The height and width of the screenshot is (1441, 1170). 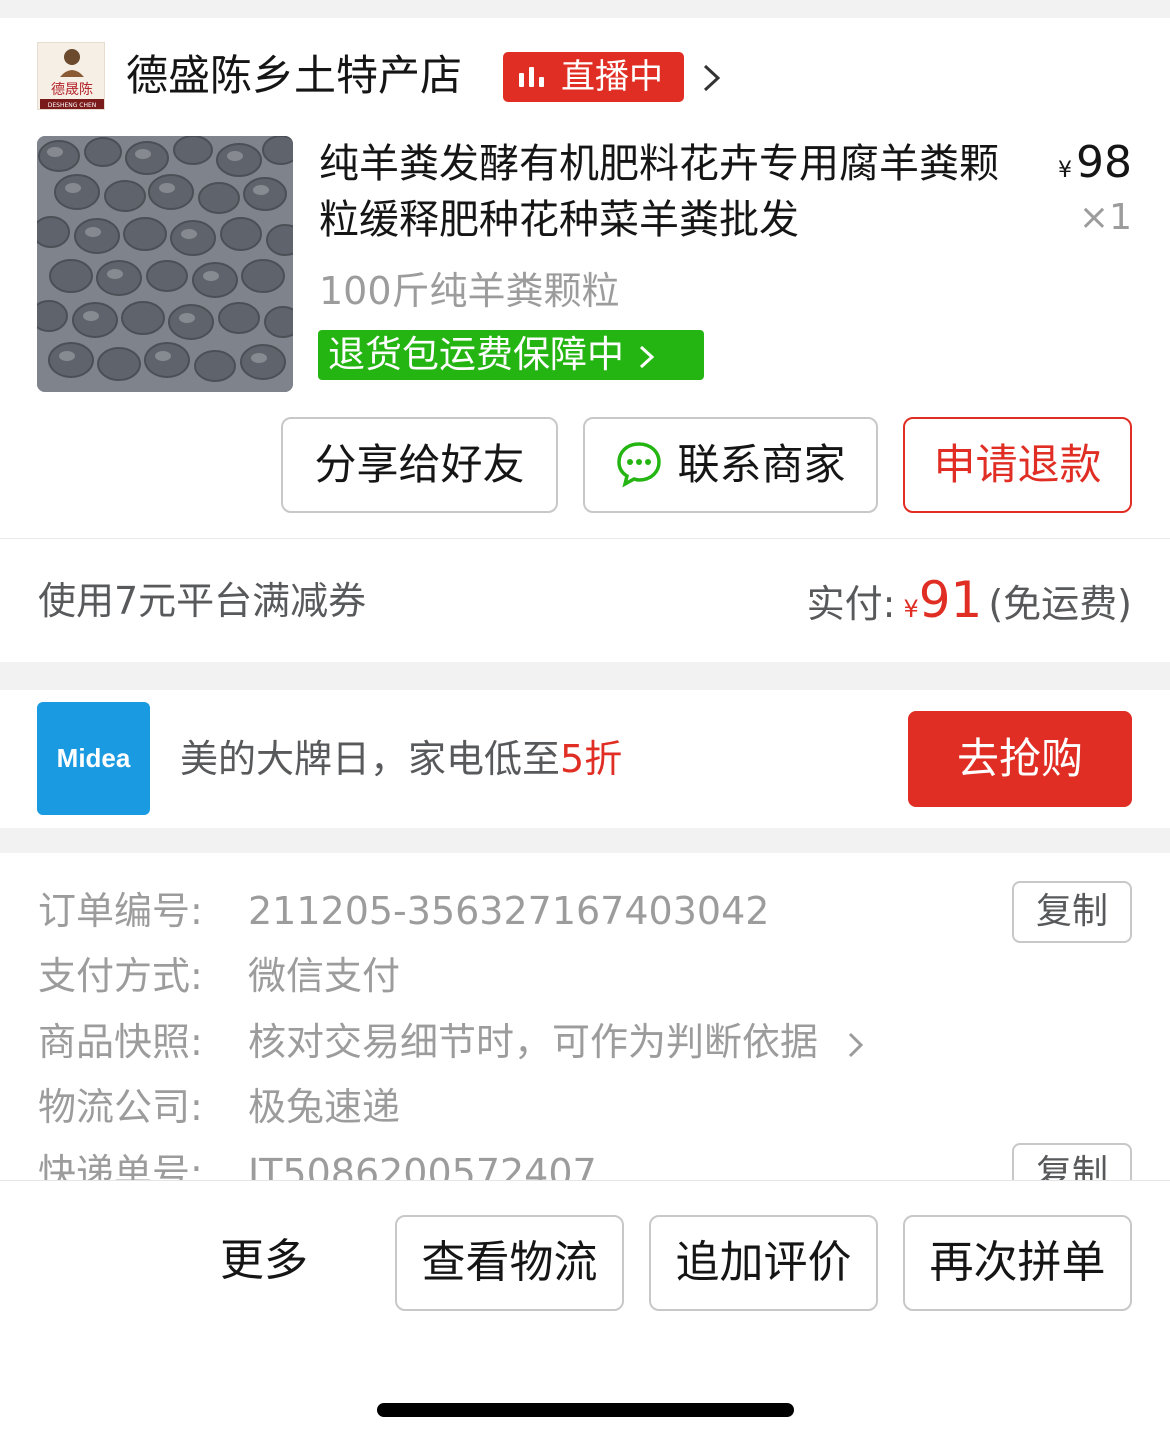 What do you see at coordinates (639, 464) in the screenshot?
I see `chat-bubble-icon` at bounding box center [639, 464].